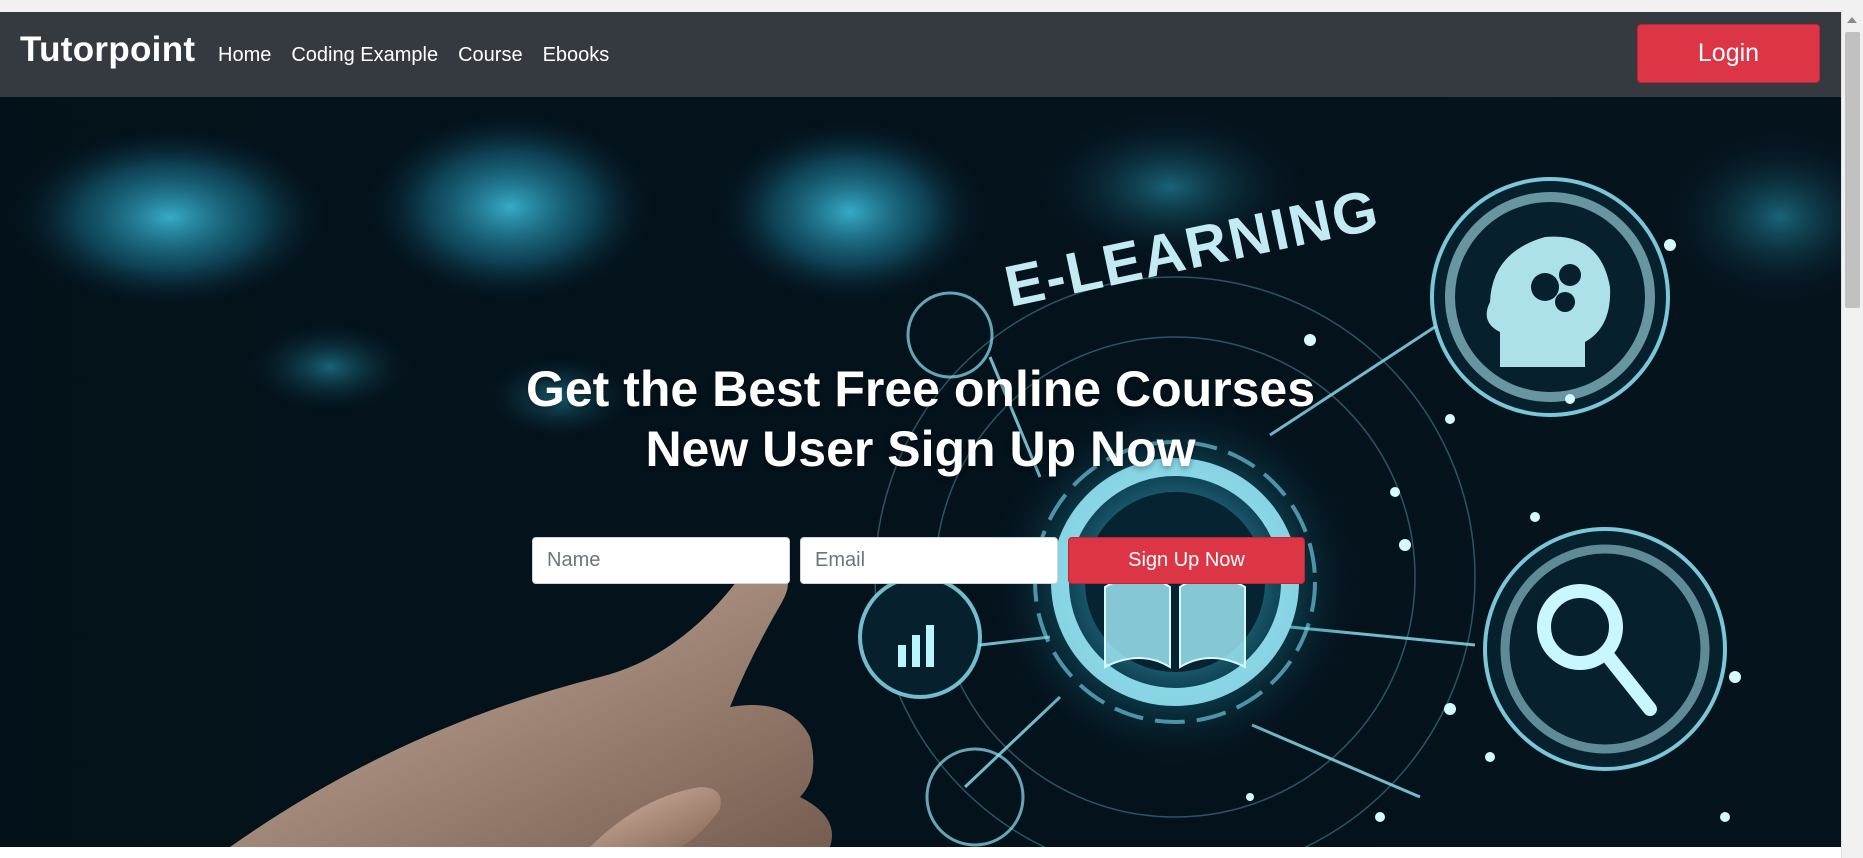 The image size is (1863, 858). What do you see at coordinates (1852, 170) in the screenshot?
I see `scrollbar-thumb` at bounding box center [1852, 170].